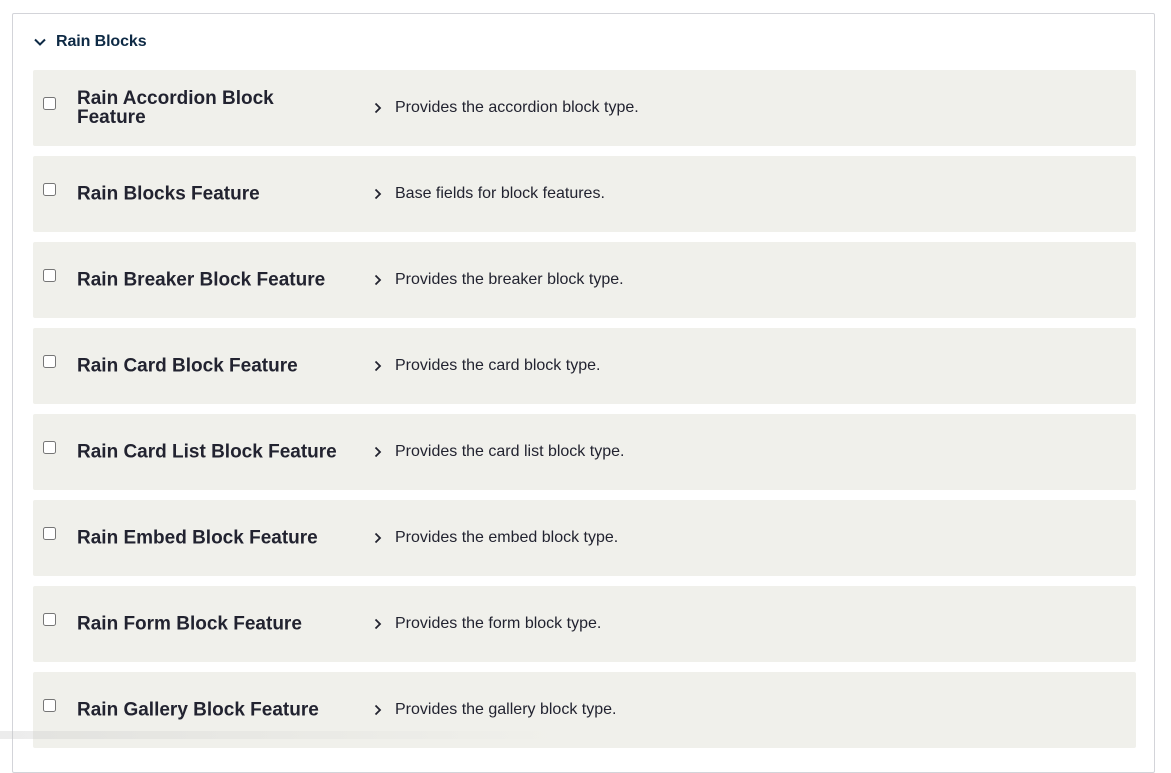 Image resolution: width=1171 pixels, height=773 pixels. What do you see at coordinates (280, 735) in the screenshot?
I see `horizontal-scroll-shadow` at bounding box center [280, 735].